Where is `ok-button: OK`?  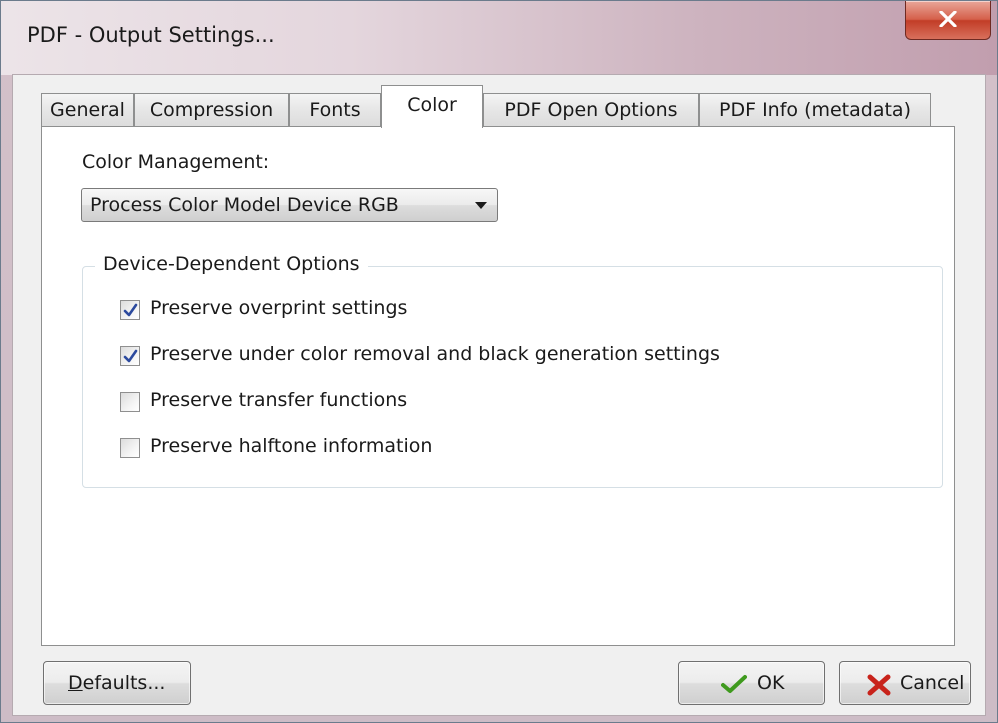
ok-button: OK is located at coordinates (751, 683).